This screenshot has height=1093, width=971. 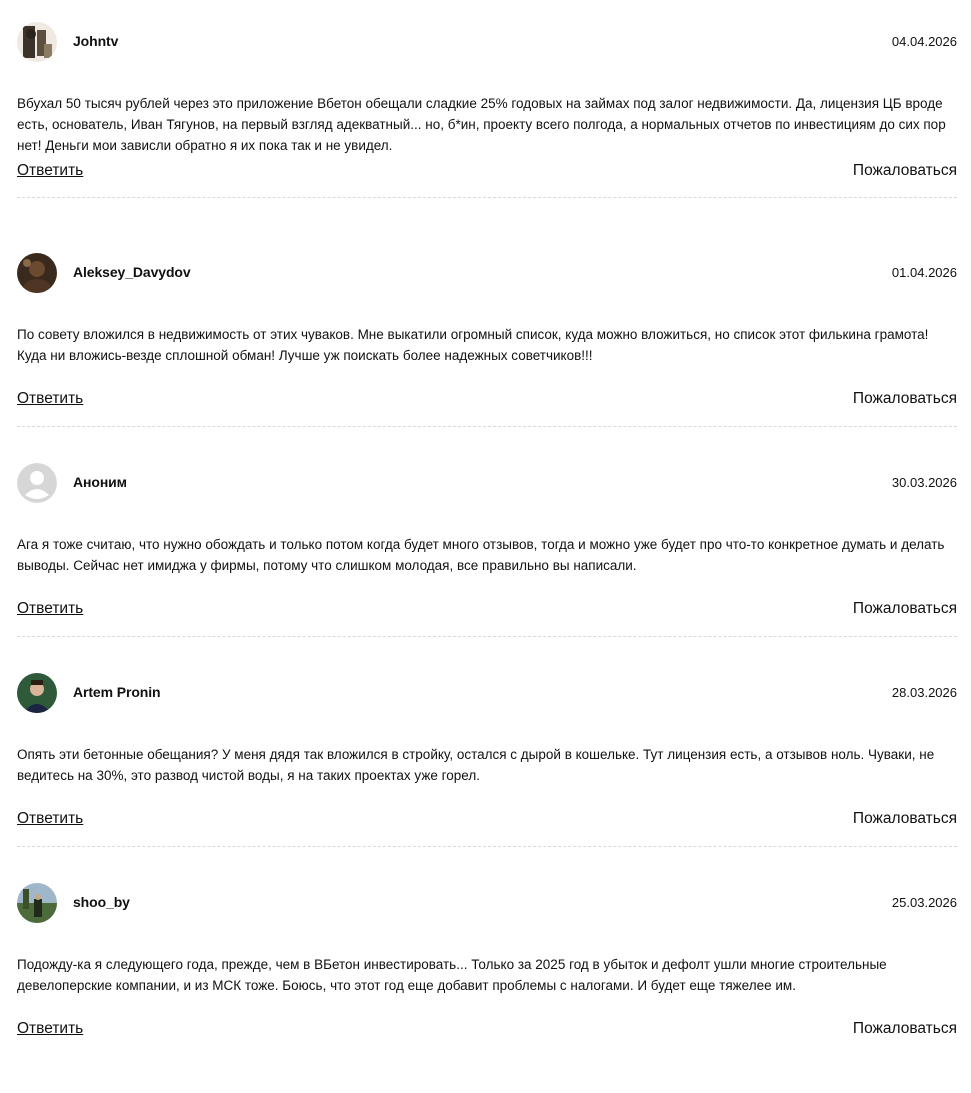 I want to click on comment-date: 30.03.2026, so click(x=924, y=482).